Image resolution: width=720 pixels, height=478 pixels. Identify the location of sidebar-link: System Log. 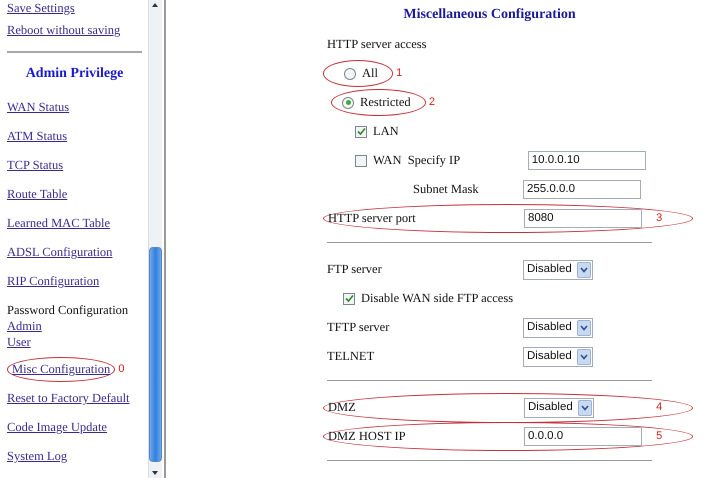
(37, 456).